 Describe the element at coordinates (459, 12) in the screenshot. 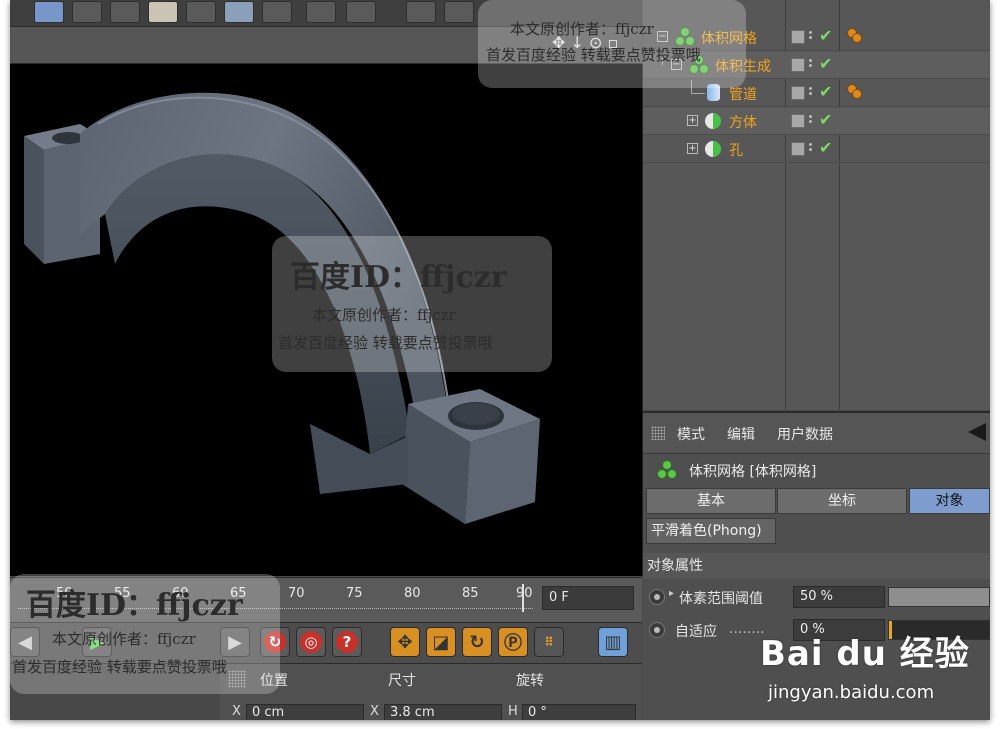

I see `material-tool-icon` at that location.